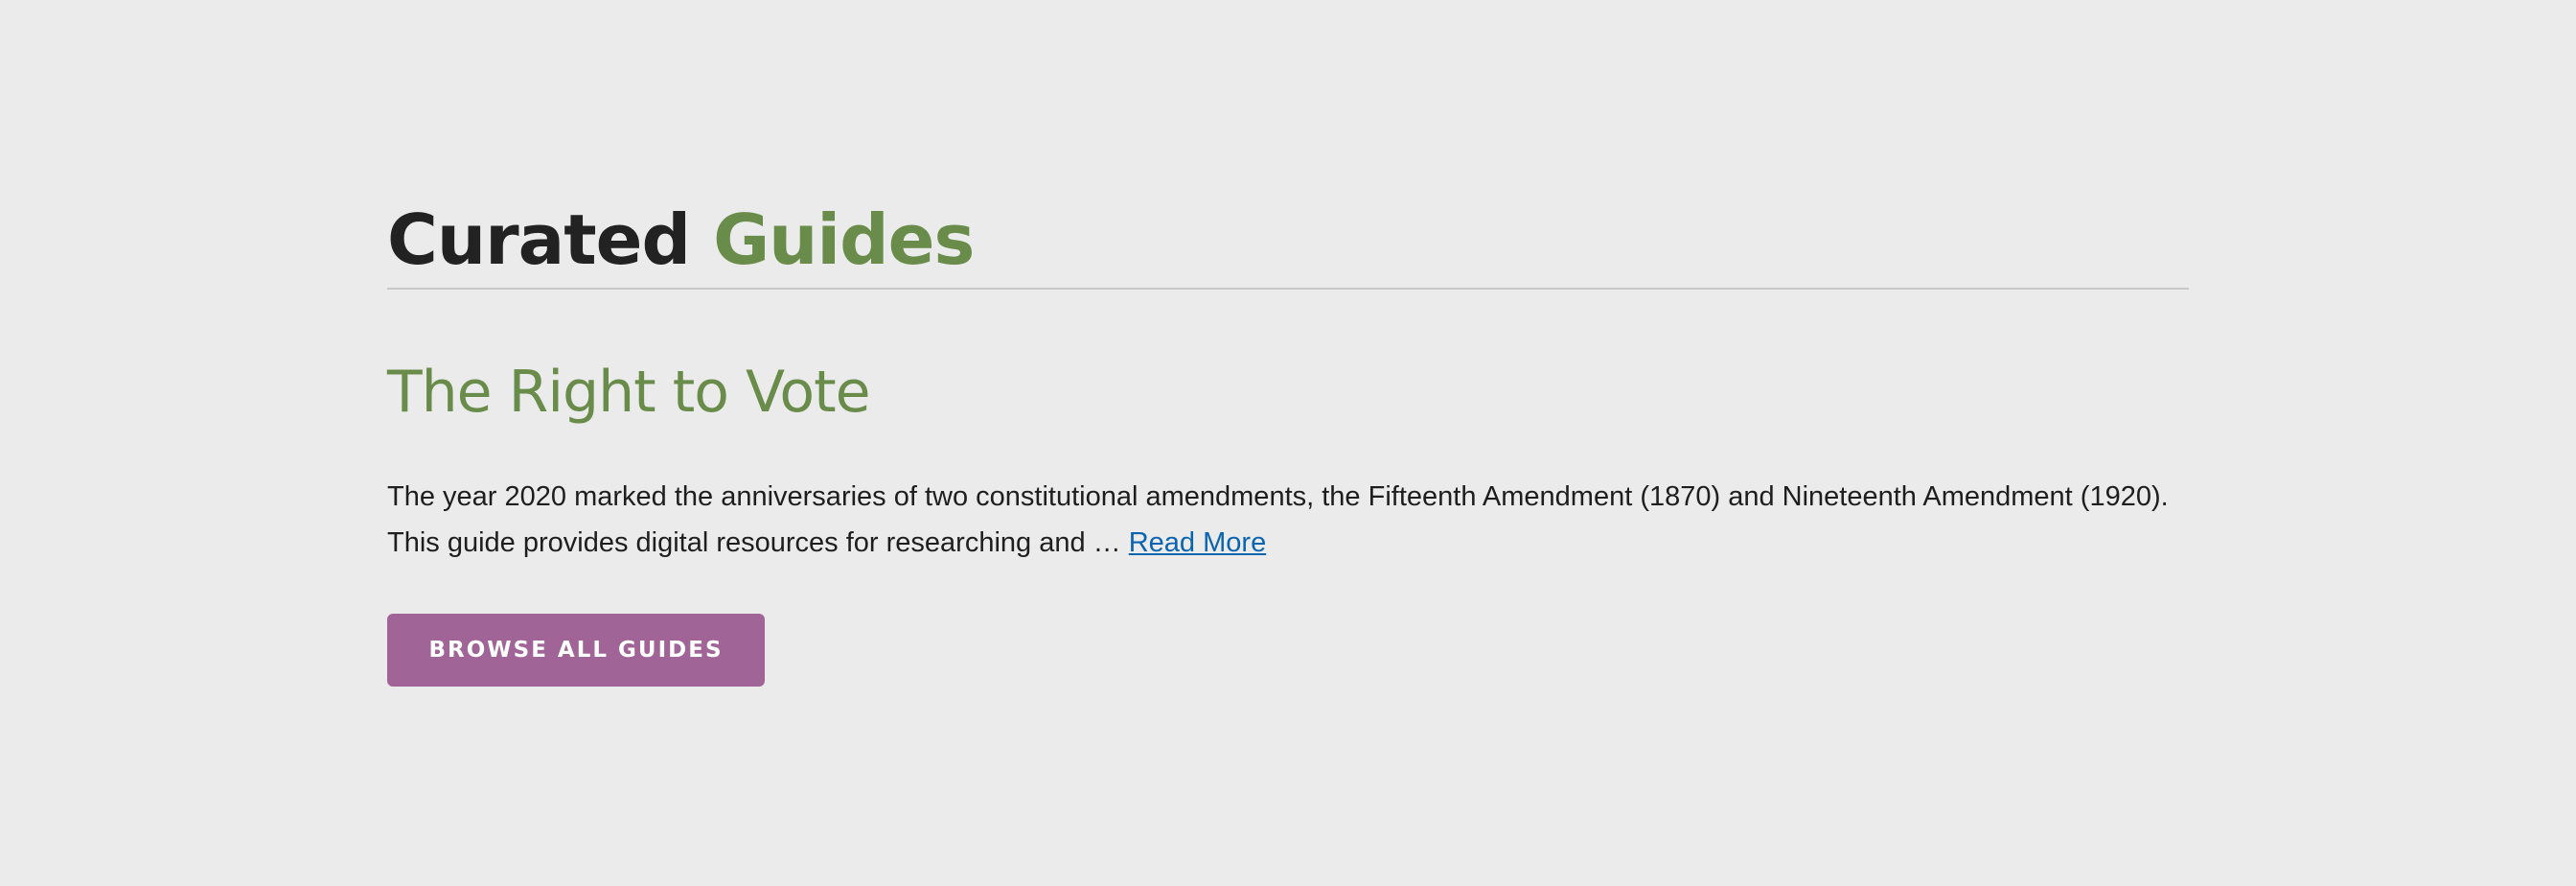 This screenshot has width=2576, height=886. Describe the element at coordinates (1288, 289) in the screenshot. I see `section-divider` at that location.